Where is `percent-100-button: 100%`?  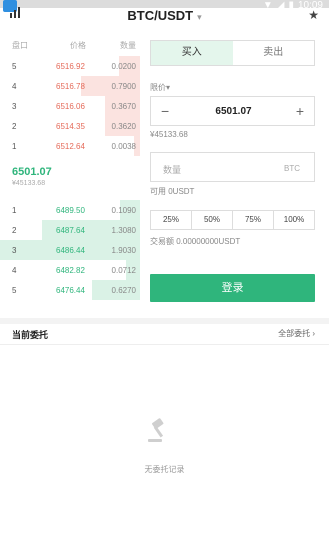 percent-100-button: 100% is located at coordinates (294, 220).